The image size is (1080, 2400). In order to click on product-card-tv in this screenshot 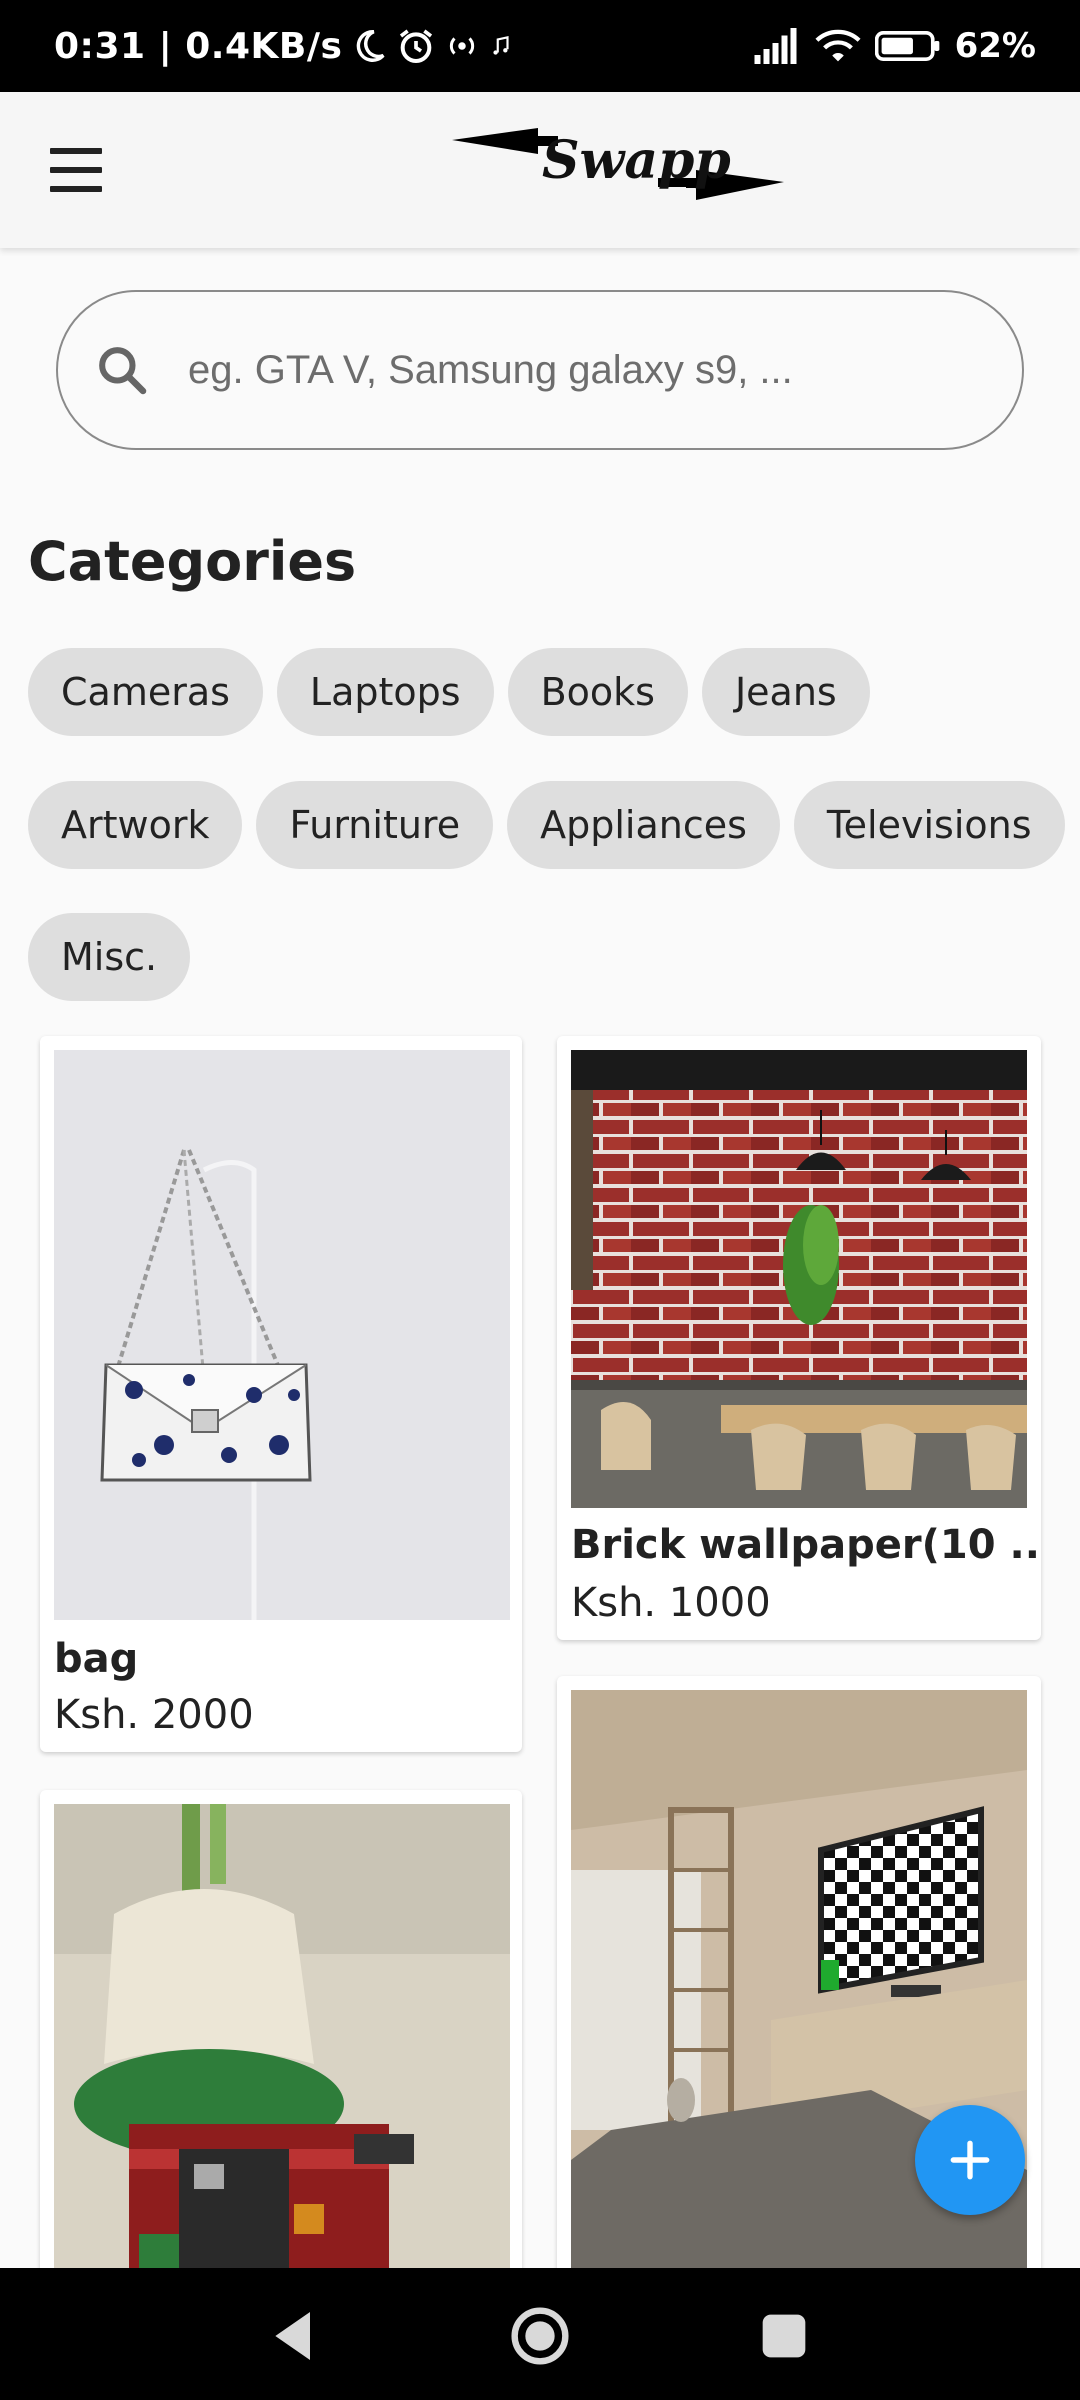, I will do `click(799, 1996)`.